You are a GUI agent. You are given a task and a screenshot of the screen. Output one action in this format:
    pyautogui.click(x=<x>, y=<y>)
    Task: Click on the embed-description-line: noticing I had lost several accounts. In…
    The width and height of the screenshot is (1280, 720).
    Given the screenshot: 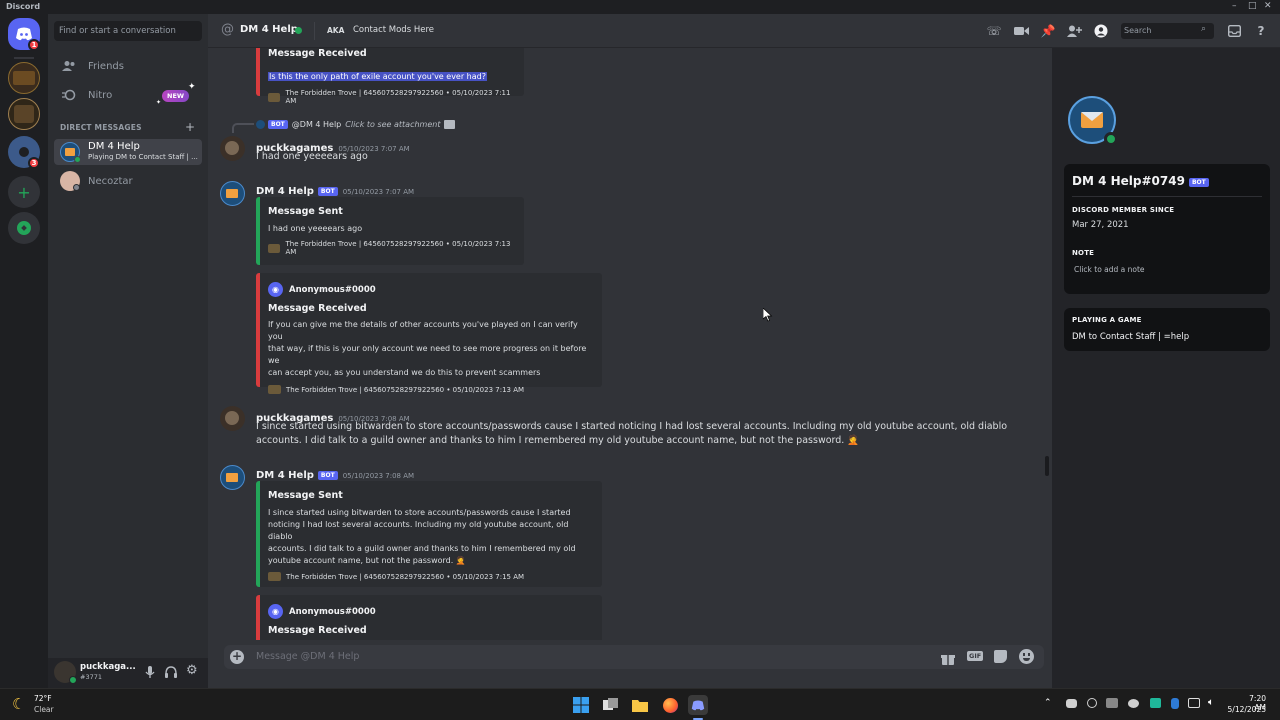 What is the action you would take?
    pyautogui.click(x=418, y=530)
    